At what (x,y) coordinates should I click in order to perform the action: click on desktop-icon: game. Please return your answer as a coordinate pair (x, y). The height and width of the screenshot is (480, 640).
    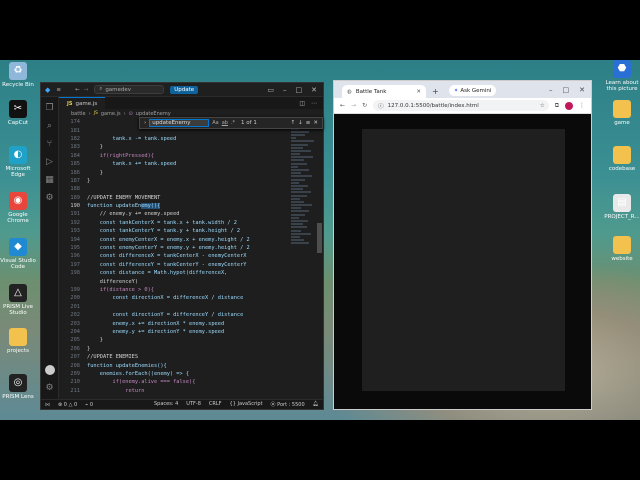
    Looking at the image, I should click on (622, 113).